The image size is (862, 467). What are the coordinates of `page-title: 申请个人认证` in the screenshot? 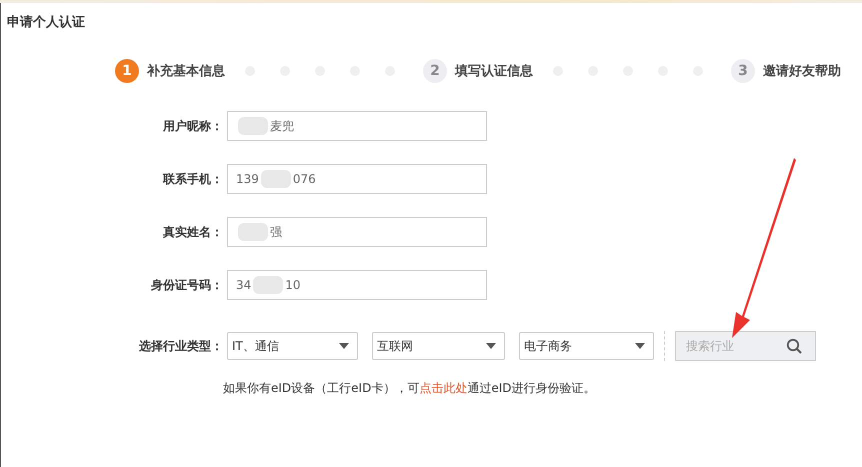 It's located at (46, 23).